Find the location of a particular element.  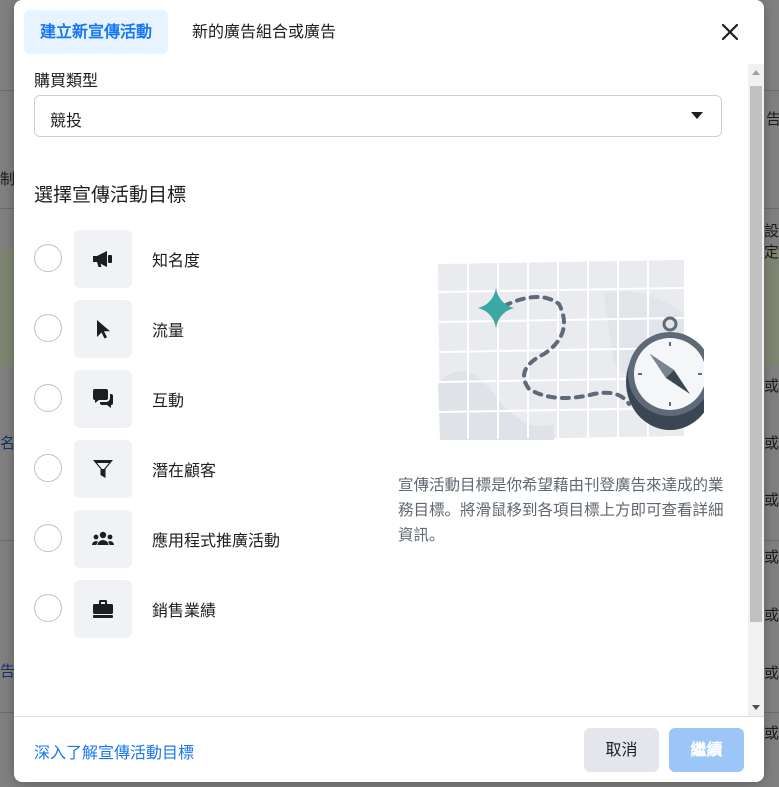

objective-leads: 潛在顧客 is located at coordinates (199, 469).